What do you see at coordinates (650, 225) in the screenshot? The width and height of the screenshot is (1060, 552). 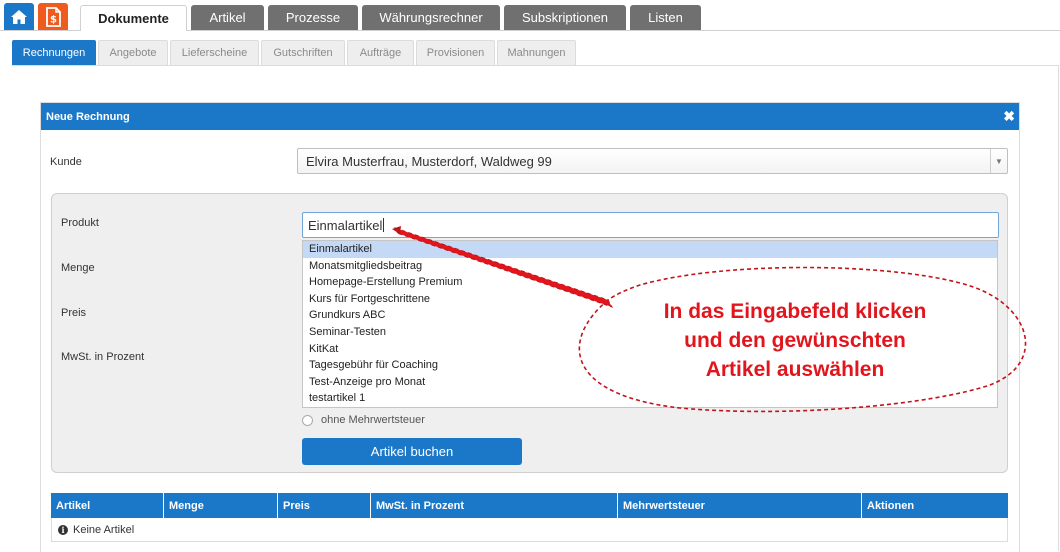 I see `product-input: Einmalartikel` at bounding box center [650, 225].